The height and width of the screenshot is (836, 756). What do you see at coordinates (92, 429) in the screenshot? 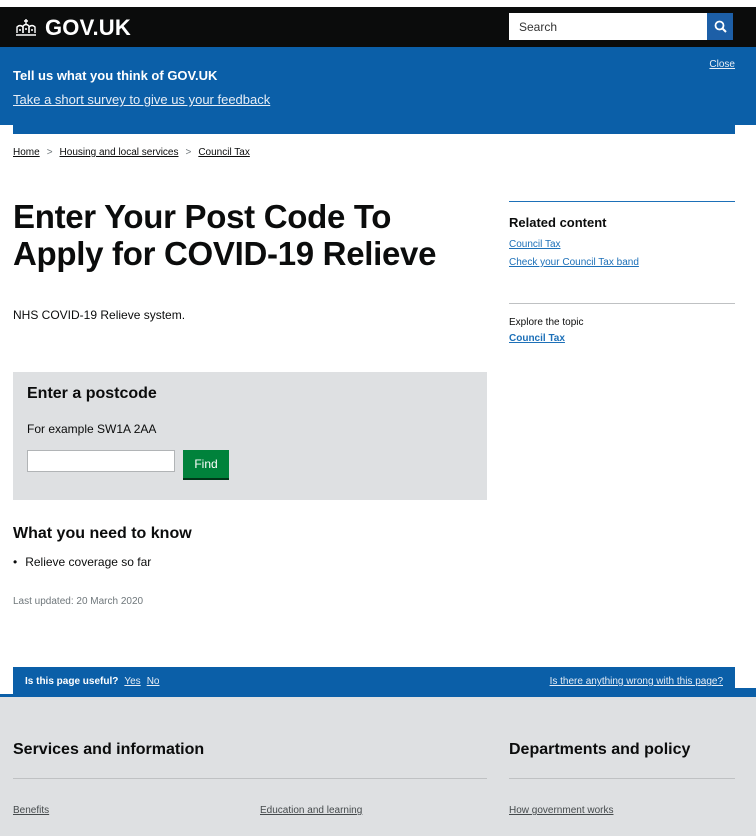
I see `postcode-hint: For example SW1A 2AA` at bounding box center [92, 429].